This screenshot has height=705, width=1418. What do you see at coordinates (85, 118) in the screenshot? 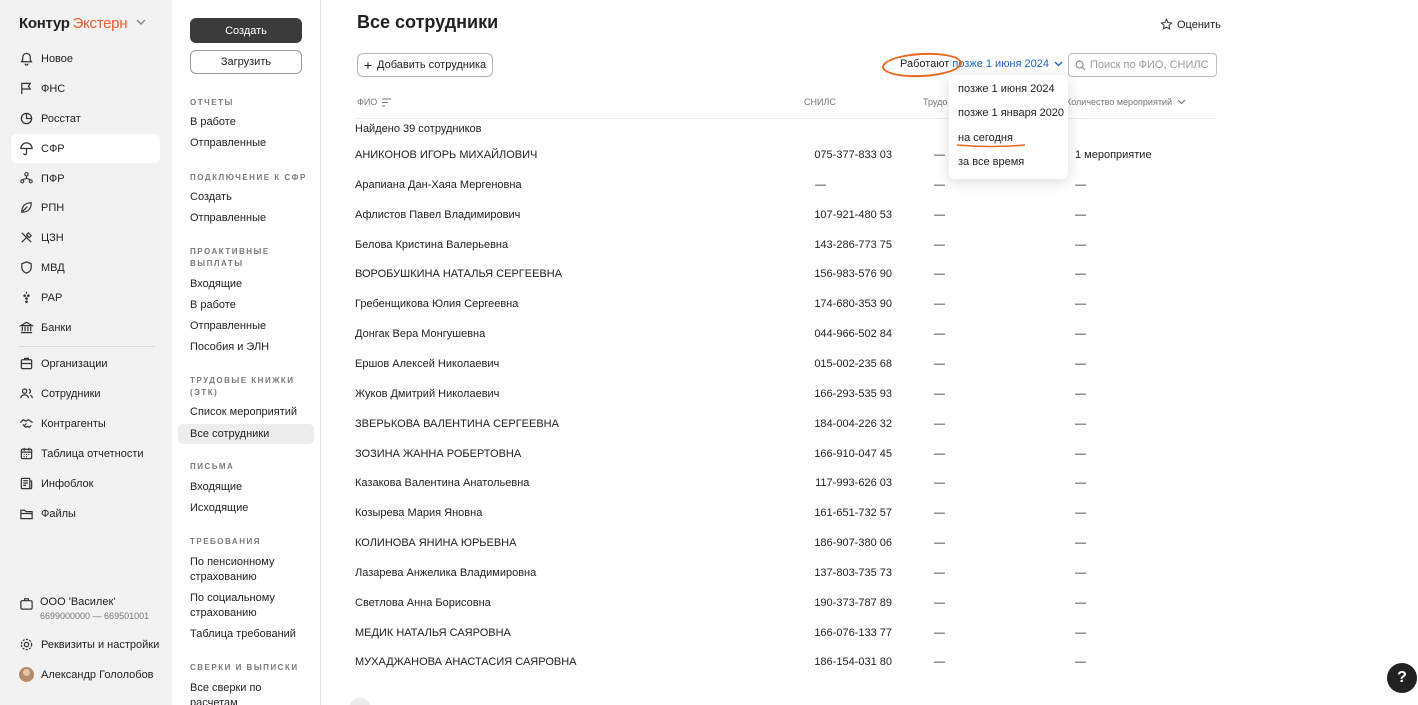
I see `nav-item-3: Росстат` at bounding box center [85, 118].